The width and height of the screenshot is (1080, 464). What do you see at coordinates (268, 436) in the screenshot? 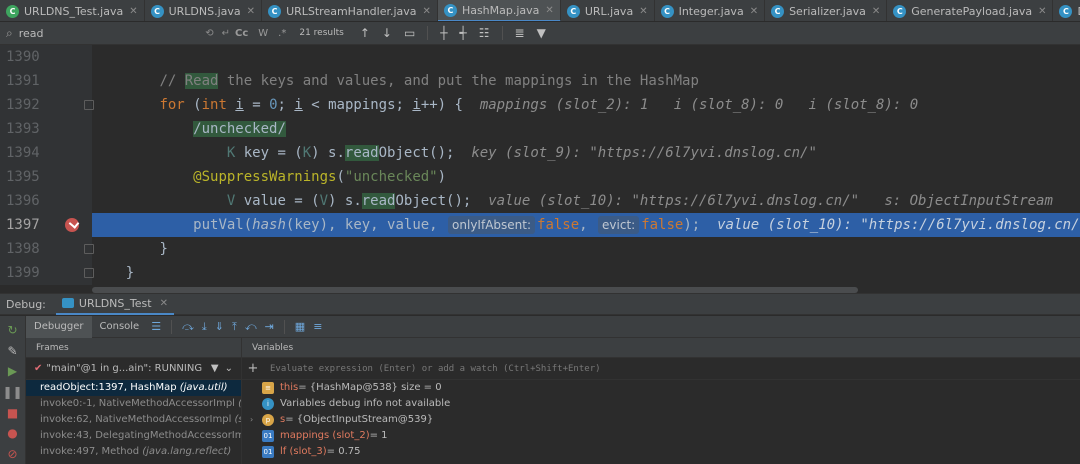
I see `primitive-field-icon: 01` at bounding box center [268, 436].